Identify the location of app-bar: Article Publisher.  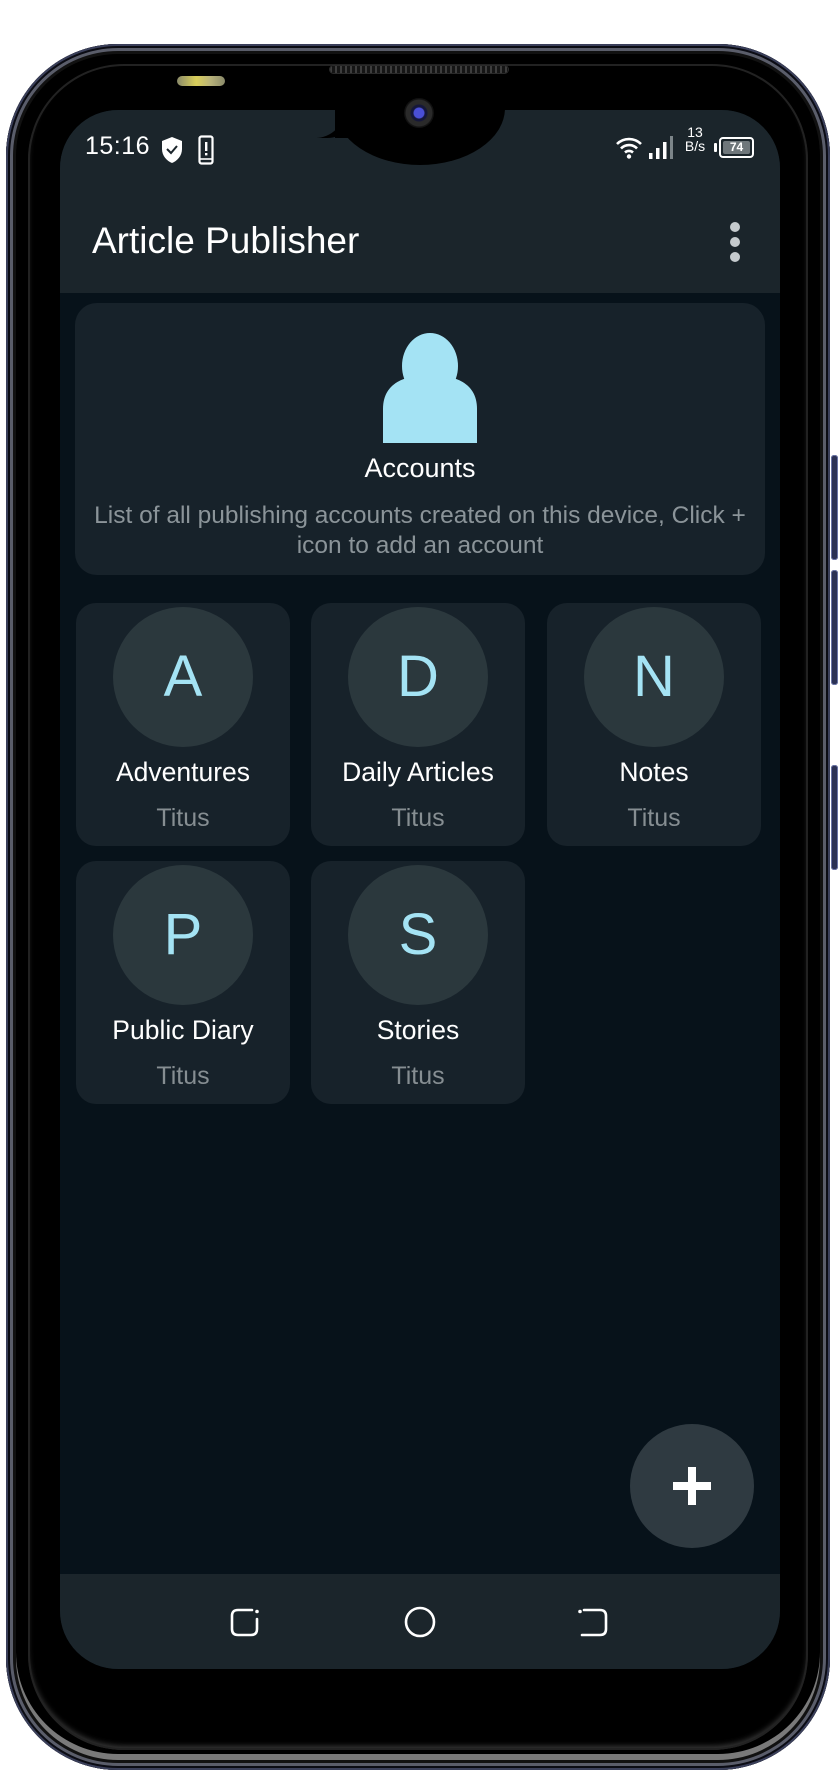
(420, 241).